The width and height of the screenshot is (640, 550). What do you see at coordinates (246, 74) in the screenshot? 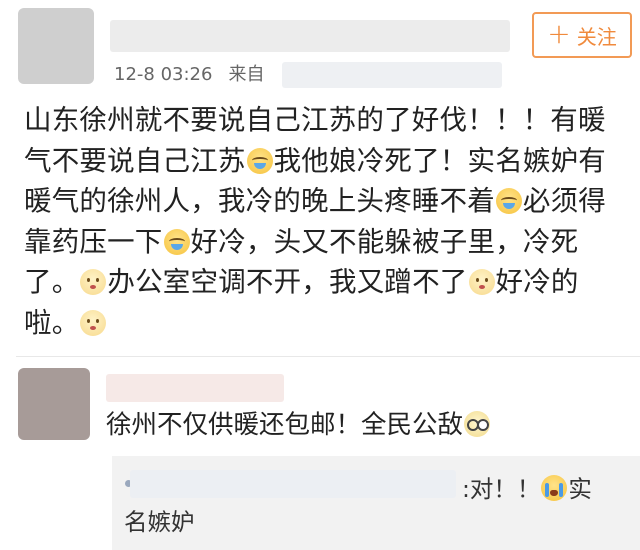
I see `post-source-prefix: 来自` at bounding box center [246, 74].